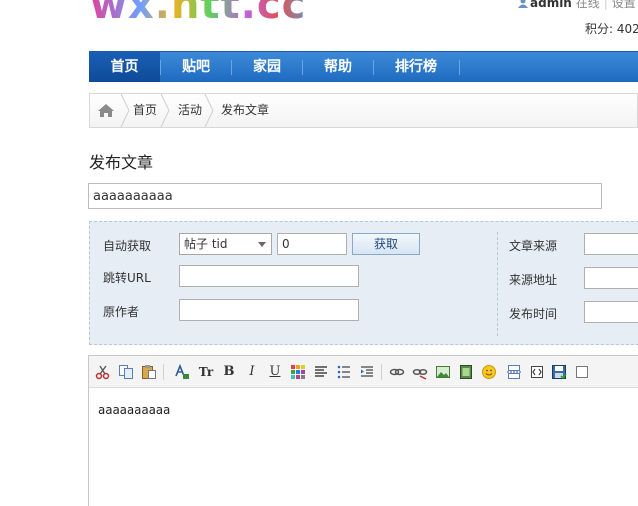 The height and width of the screenshot is (506, 638). I want to click on publish-time-input, so click(611, 312).